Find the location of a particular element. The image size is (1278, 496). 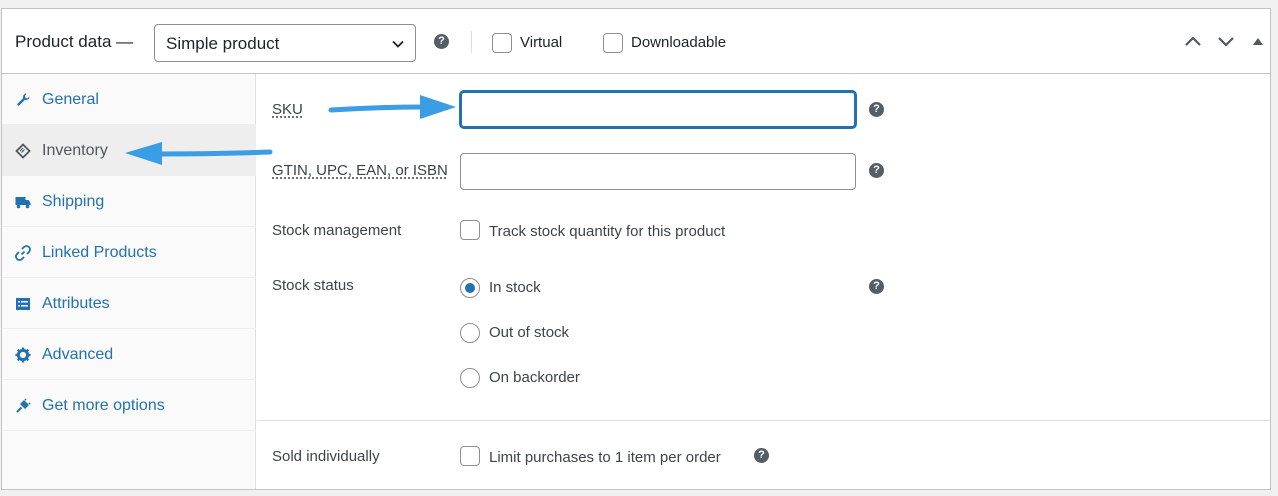

annotation-arrows is located at coordinates (290, 130).